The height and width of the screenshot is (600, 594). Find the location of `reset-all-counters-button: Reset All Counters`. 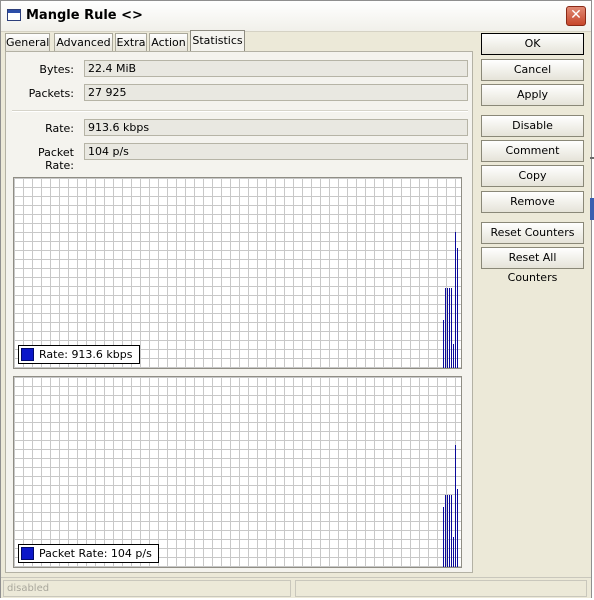

reset-all-counters-button: Reset All Counters is located at coordinates (532, 265).